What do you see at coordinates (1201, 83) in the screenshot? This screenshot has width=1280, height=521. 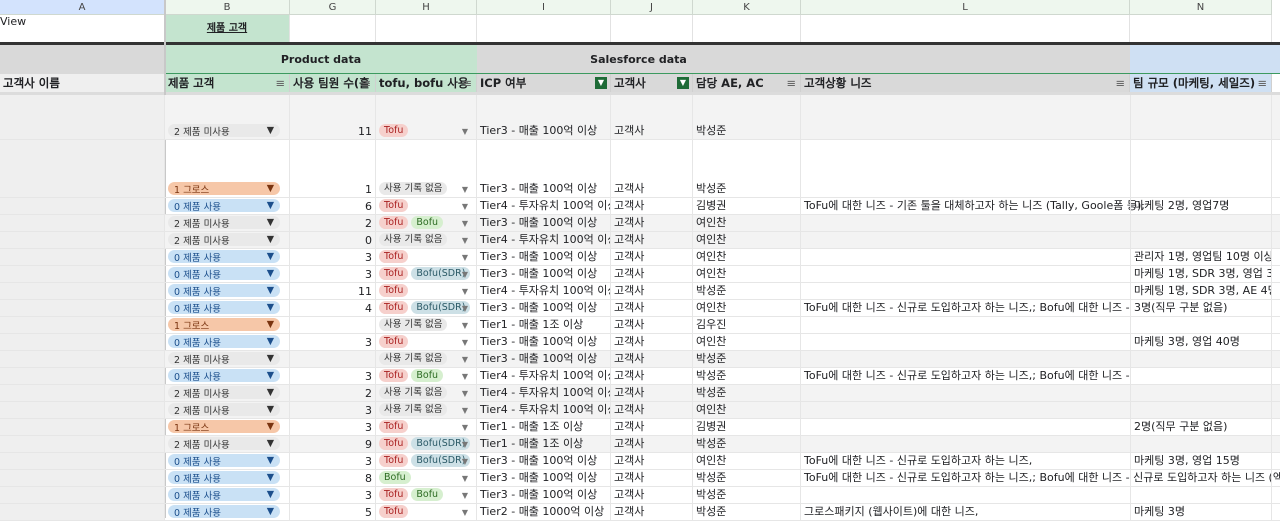 I see `field-header-N: 팀 규모 (마케팅, 세일즈) ≡` at bounding box center [1201, 83].